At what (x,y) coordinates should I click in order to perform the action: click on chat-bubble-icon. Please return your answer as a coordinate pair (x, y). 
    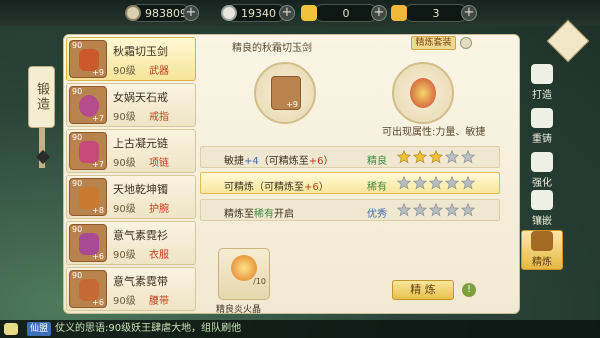
    Looking at the image, I should click on (11, 329).